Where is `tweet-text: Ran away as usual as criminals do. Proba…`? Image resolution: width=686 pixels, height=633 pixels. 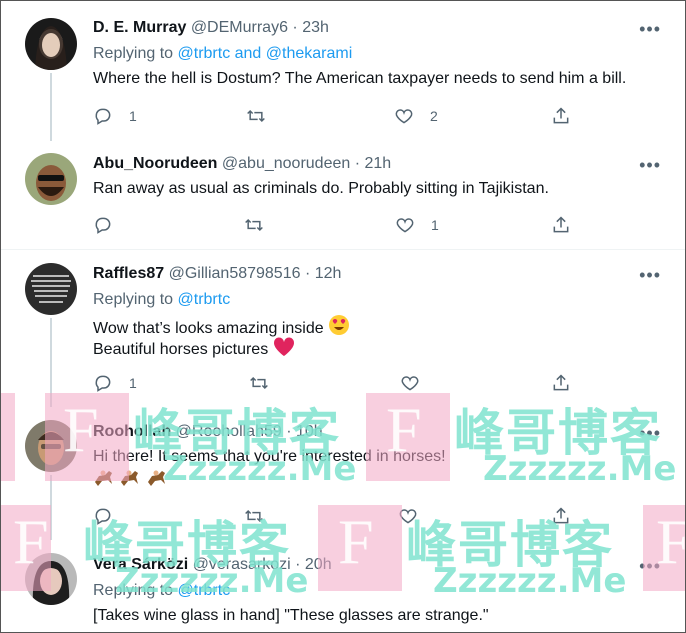 tweet-text: Ran away as usual as criminals do. Proba… is located at coordinates (321, 188).